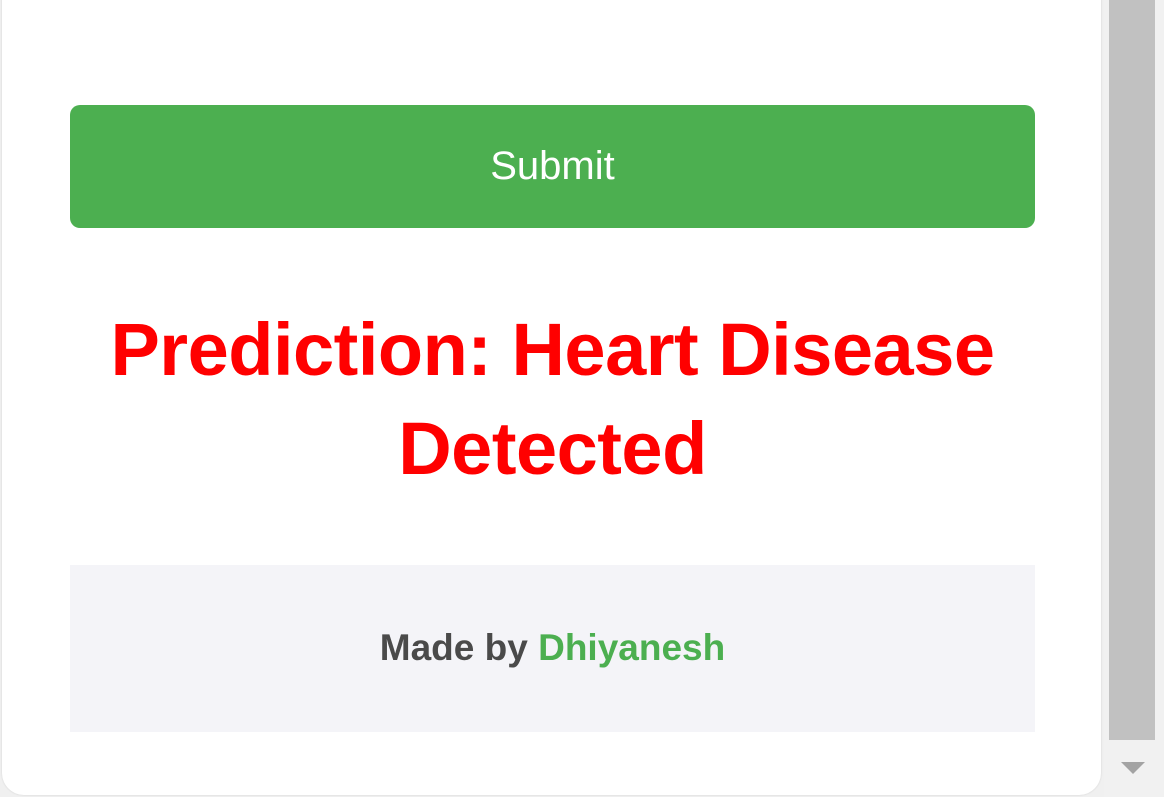 This screenshot has height=797, width=1164. Describe the element at coordinates (459, 647) in the screenshot. I see `footer-made-by-label: Made by` at that location.